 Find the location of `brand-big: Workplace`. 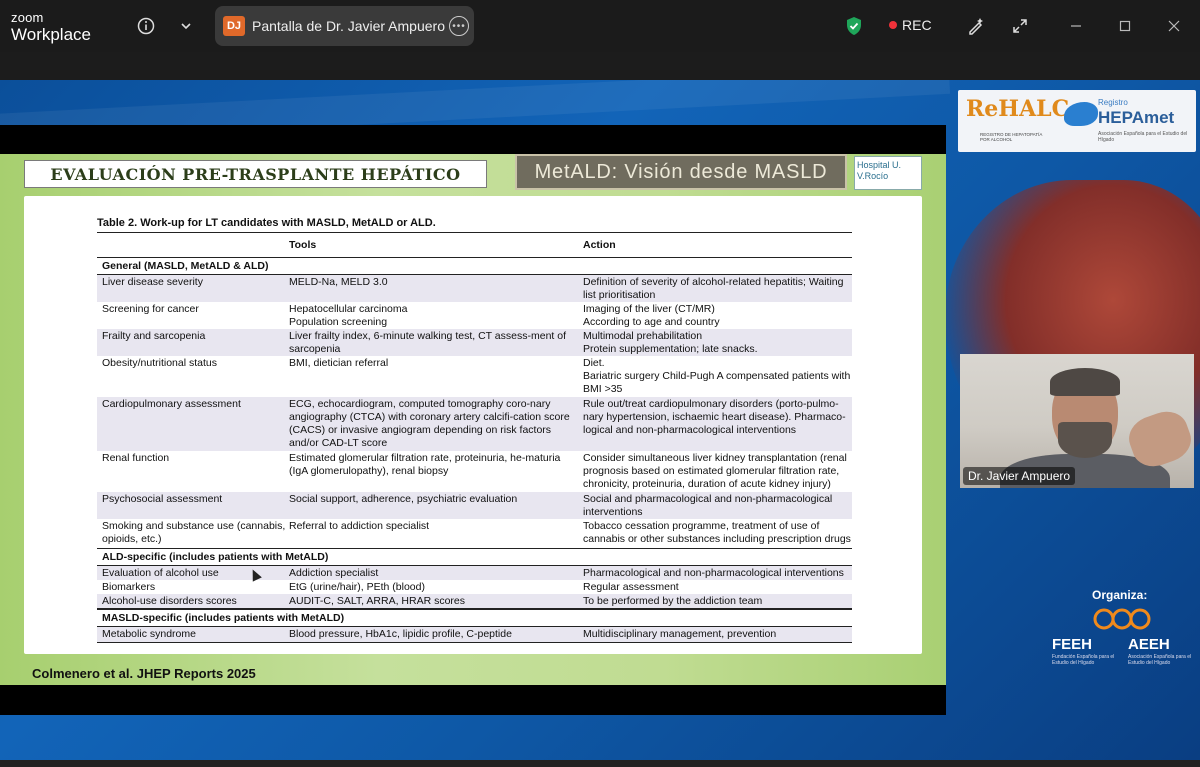

brand-big: Workplace is located at coordinates (51, 34).